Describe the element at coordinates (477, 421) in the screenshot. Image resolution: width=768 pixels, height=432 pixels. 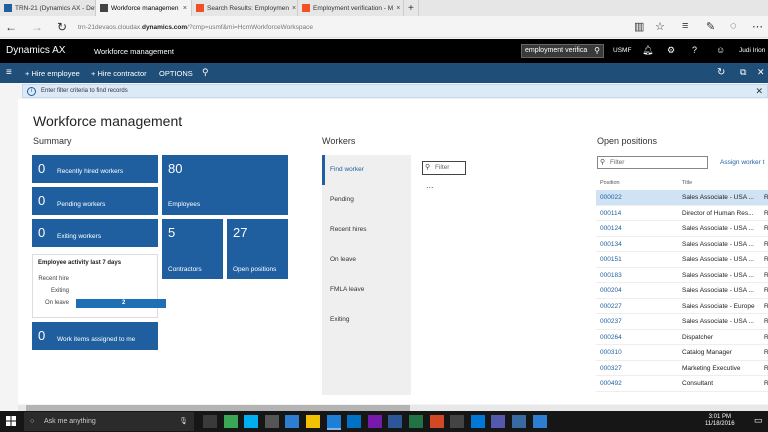
I see `mail-icon` at that location.